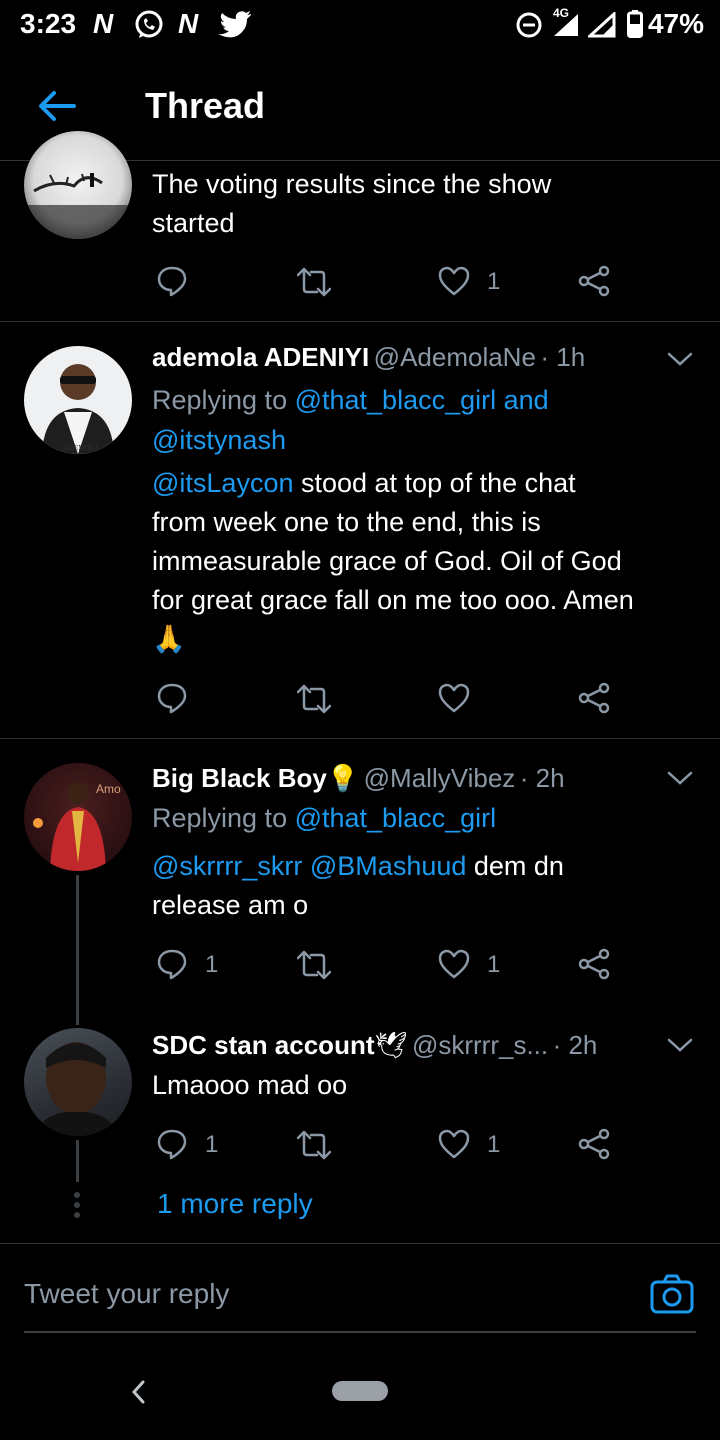 This screenshot has width=720, height=1440. What do you see at coordinates (126, 1294) in the screenshot?
I see `reply-input: Tweet your reply` at bounding box center [126, 1294].